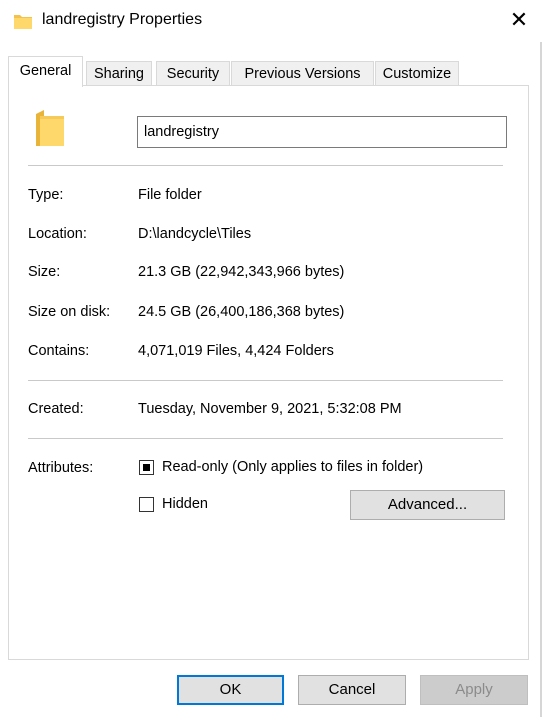 The image size is (542, 717). I want to click on created-value: Tuesday, November 9, 2021, 5:32:08 PM, so click(270, 409).